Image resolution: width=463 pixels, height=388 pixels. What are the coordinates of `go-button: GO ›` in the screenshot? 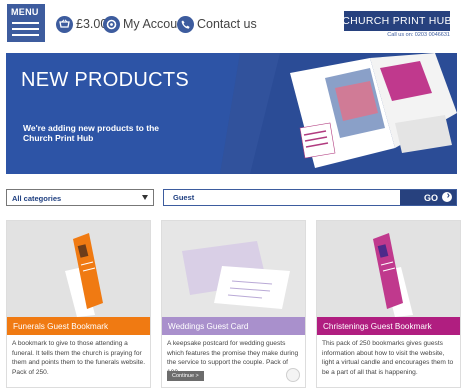 It's located at (428, 197).